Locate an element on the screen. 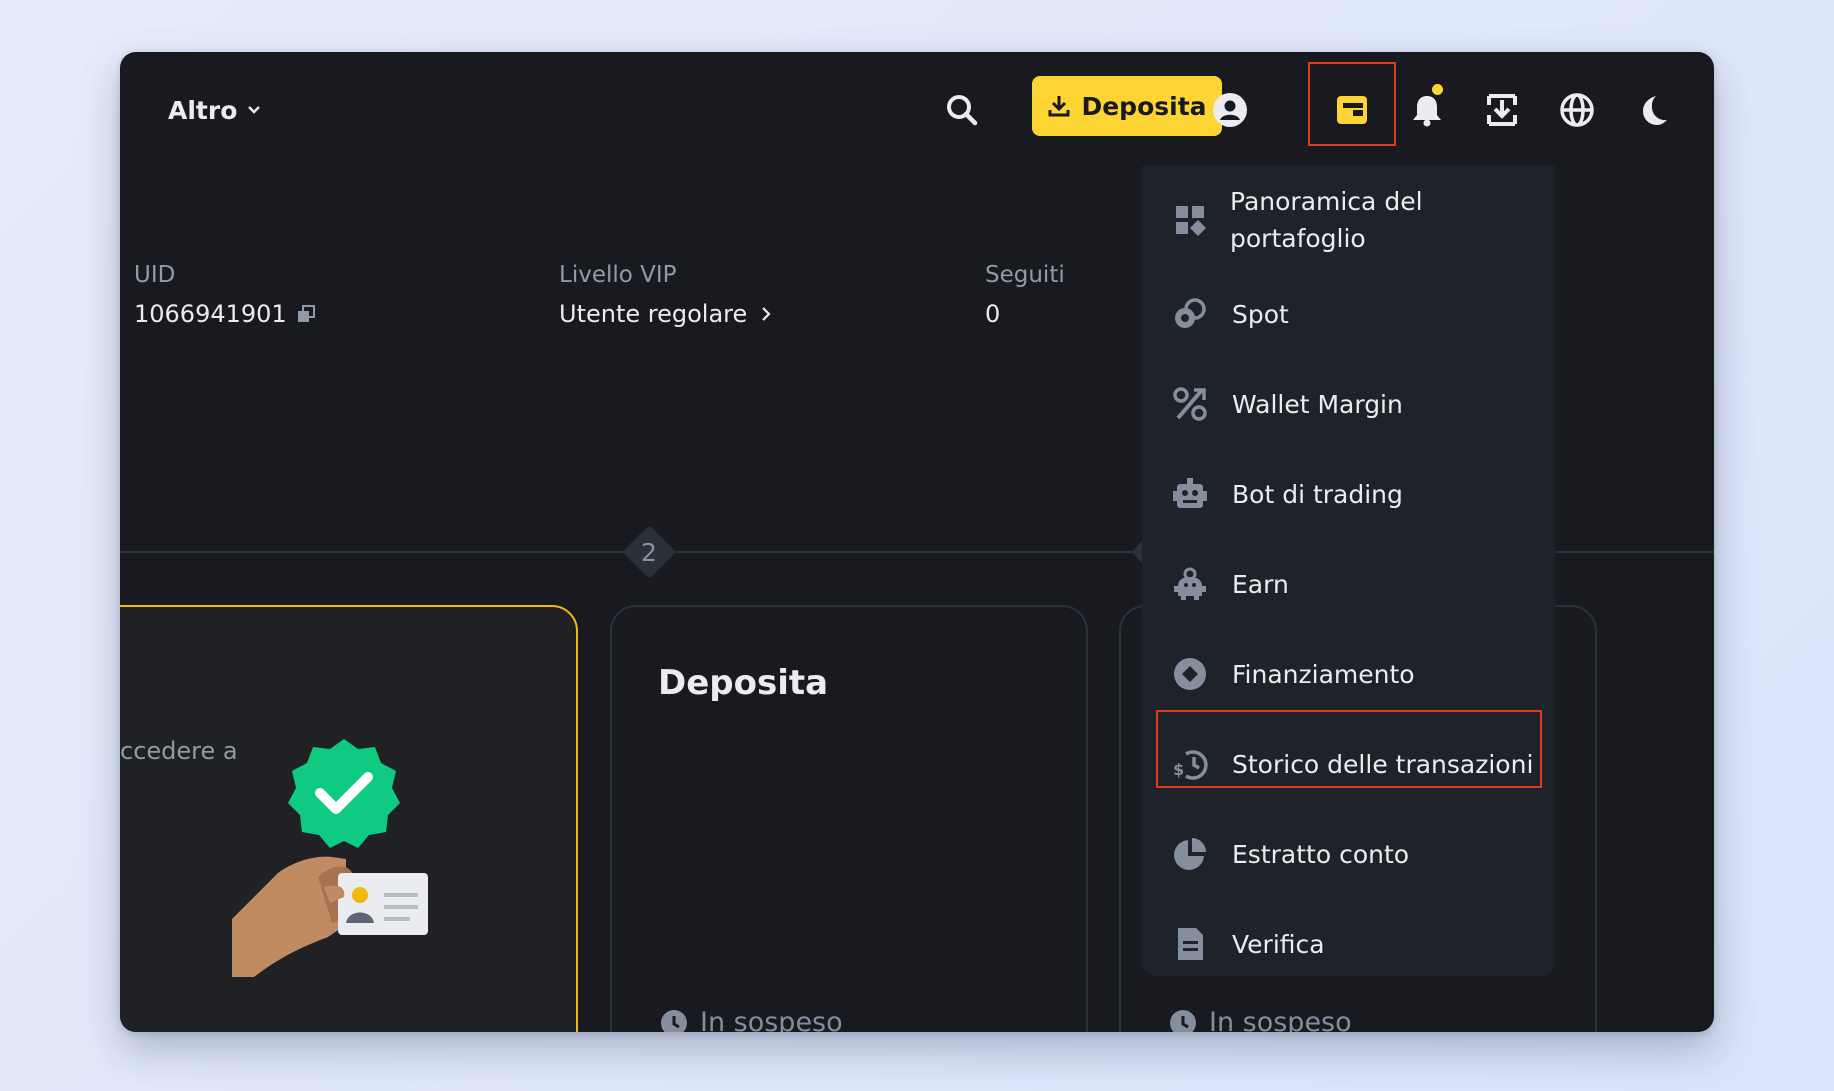 Image resolution: width=1834 pixels, height=1091 pixels. menu-item-funding: Finanziamento is located at coordinates (1348, 674).